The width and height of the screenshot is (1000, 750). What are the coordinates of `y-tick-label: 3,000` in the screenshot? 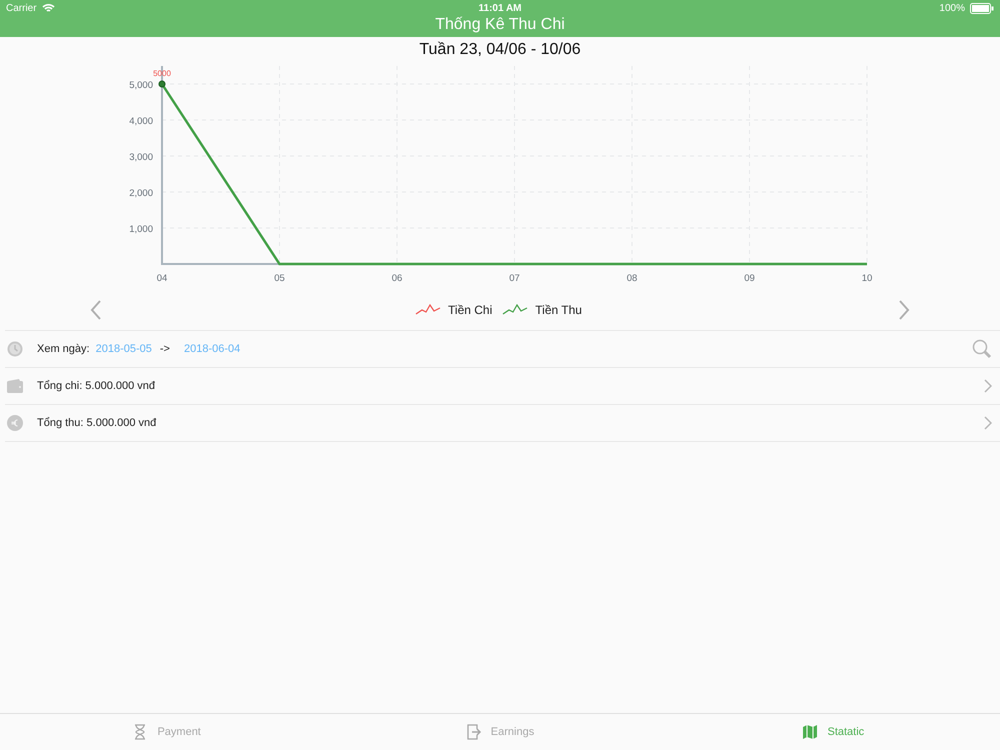 It's located at (141, 157).